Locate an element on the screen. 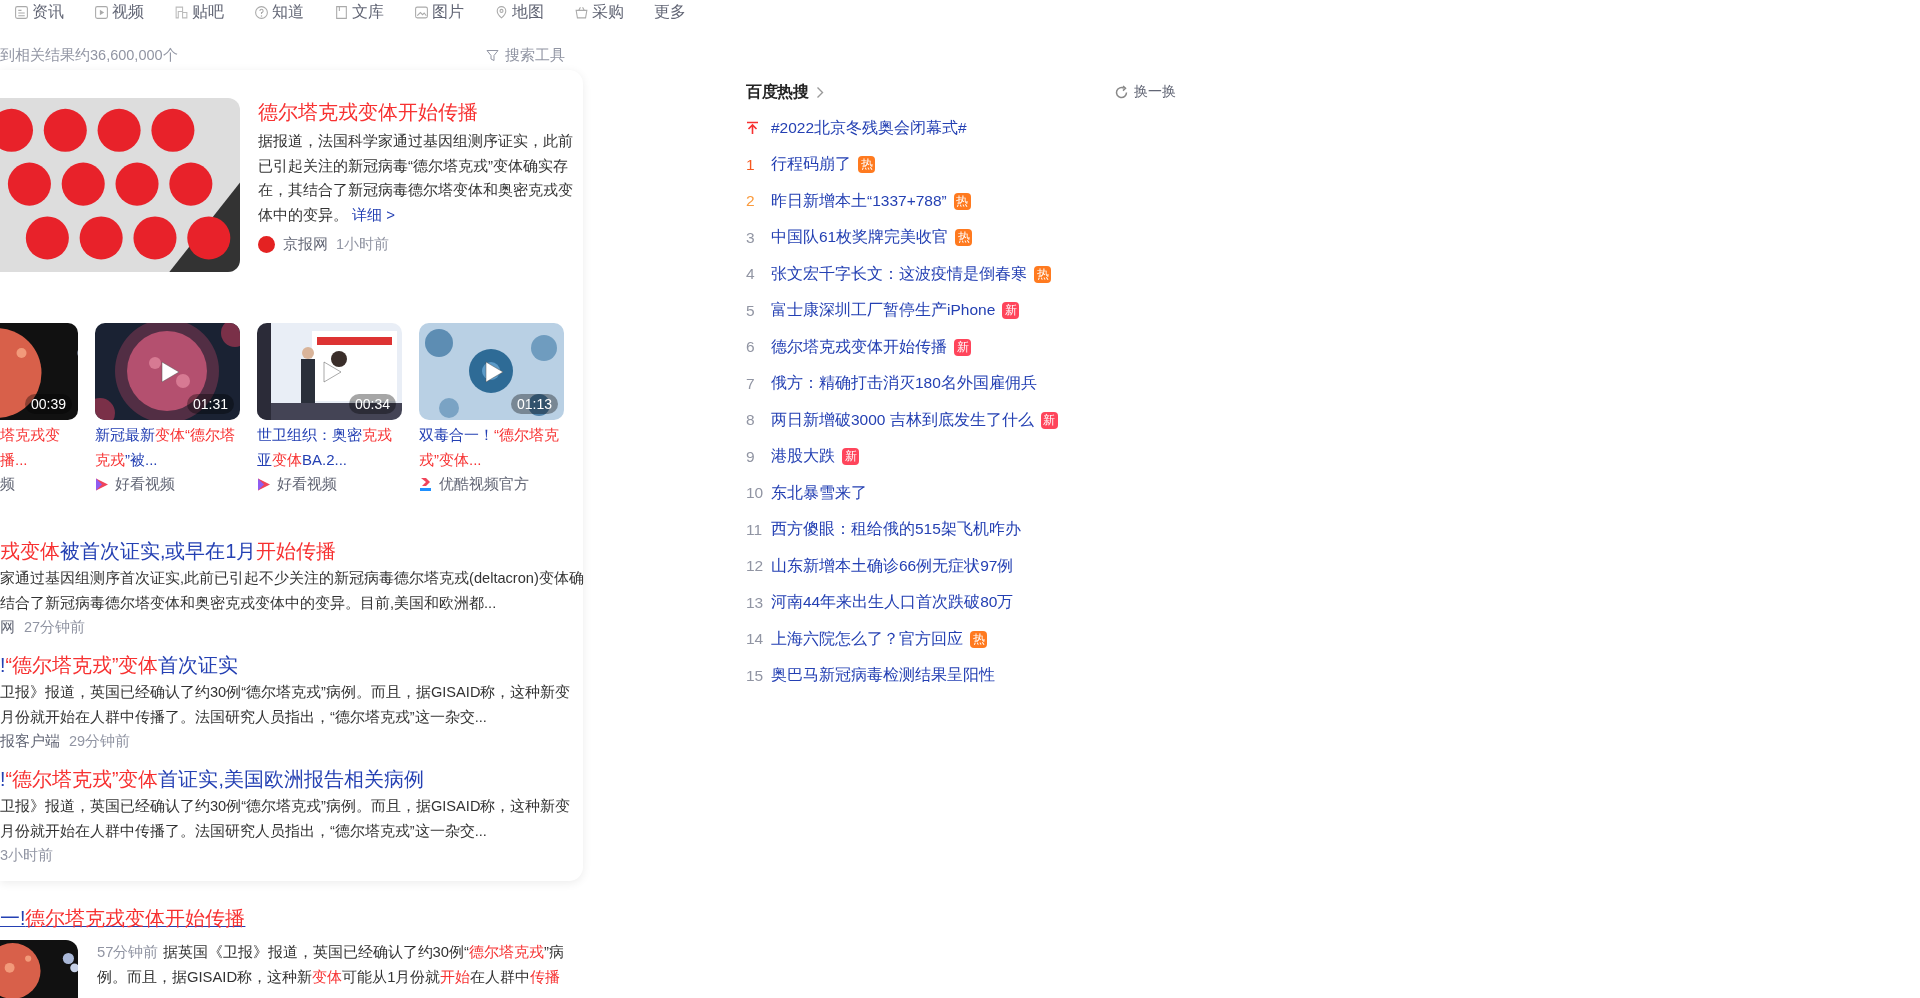 The height and width of the screenshot is (998, 1920). video-source: 频 is located at coordinates (7, 484).